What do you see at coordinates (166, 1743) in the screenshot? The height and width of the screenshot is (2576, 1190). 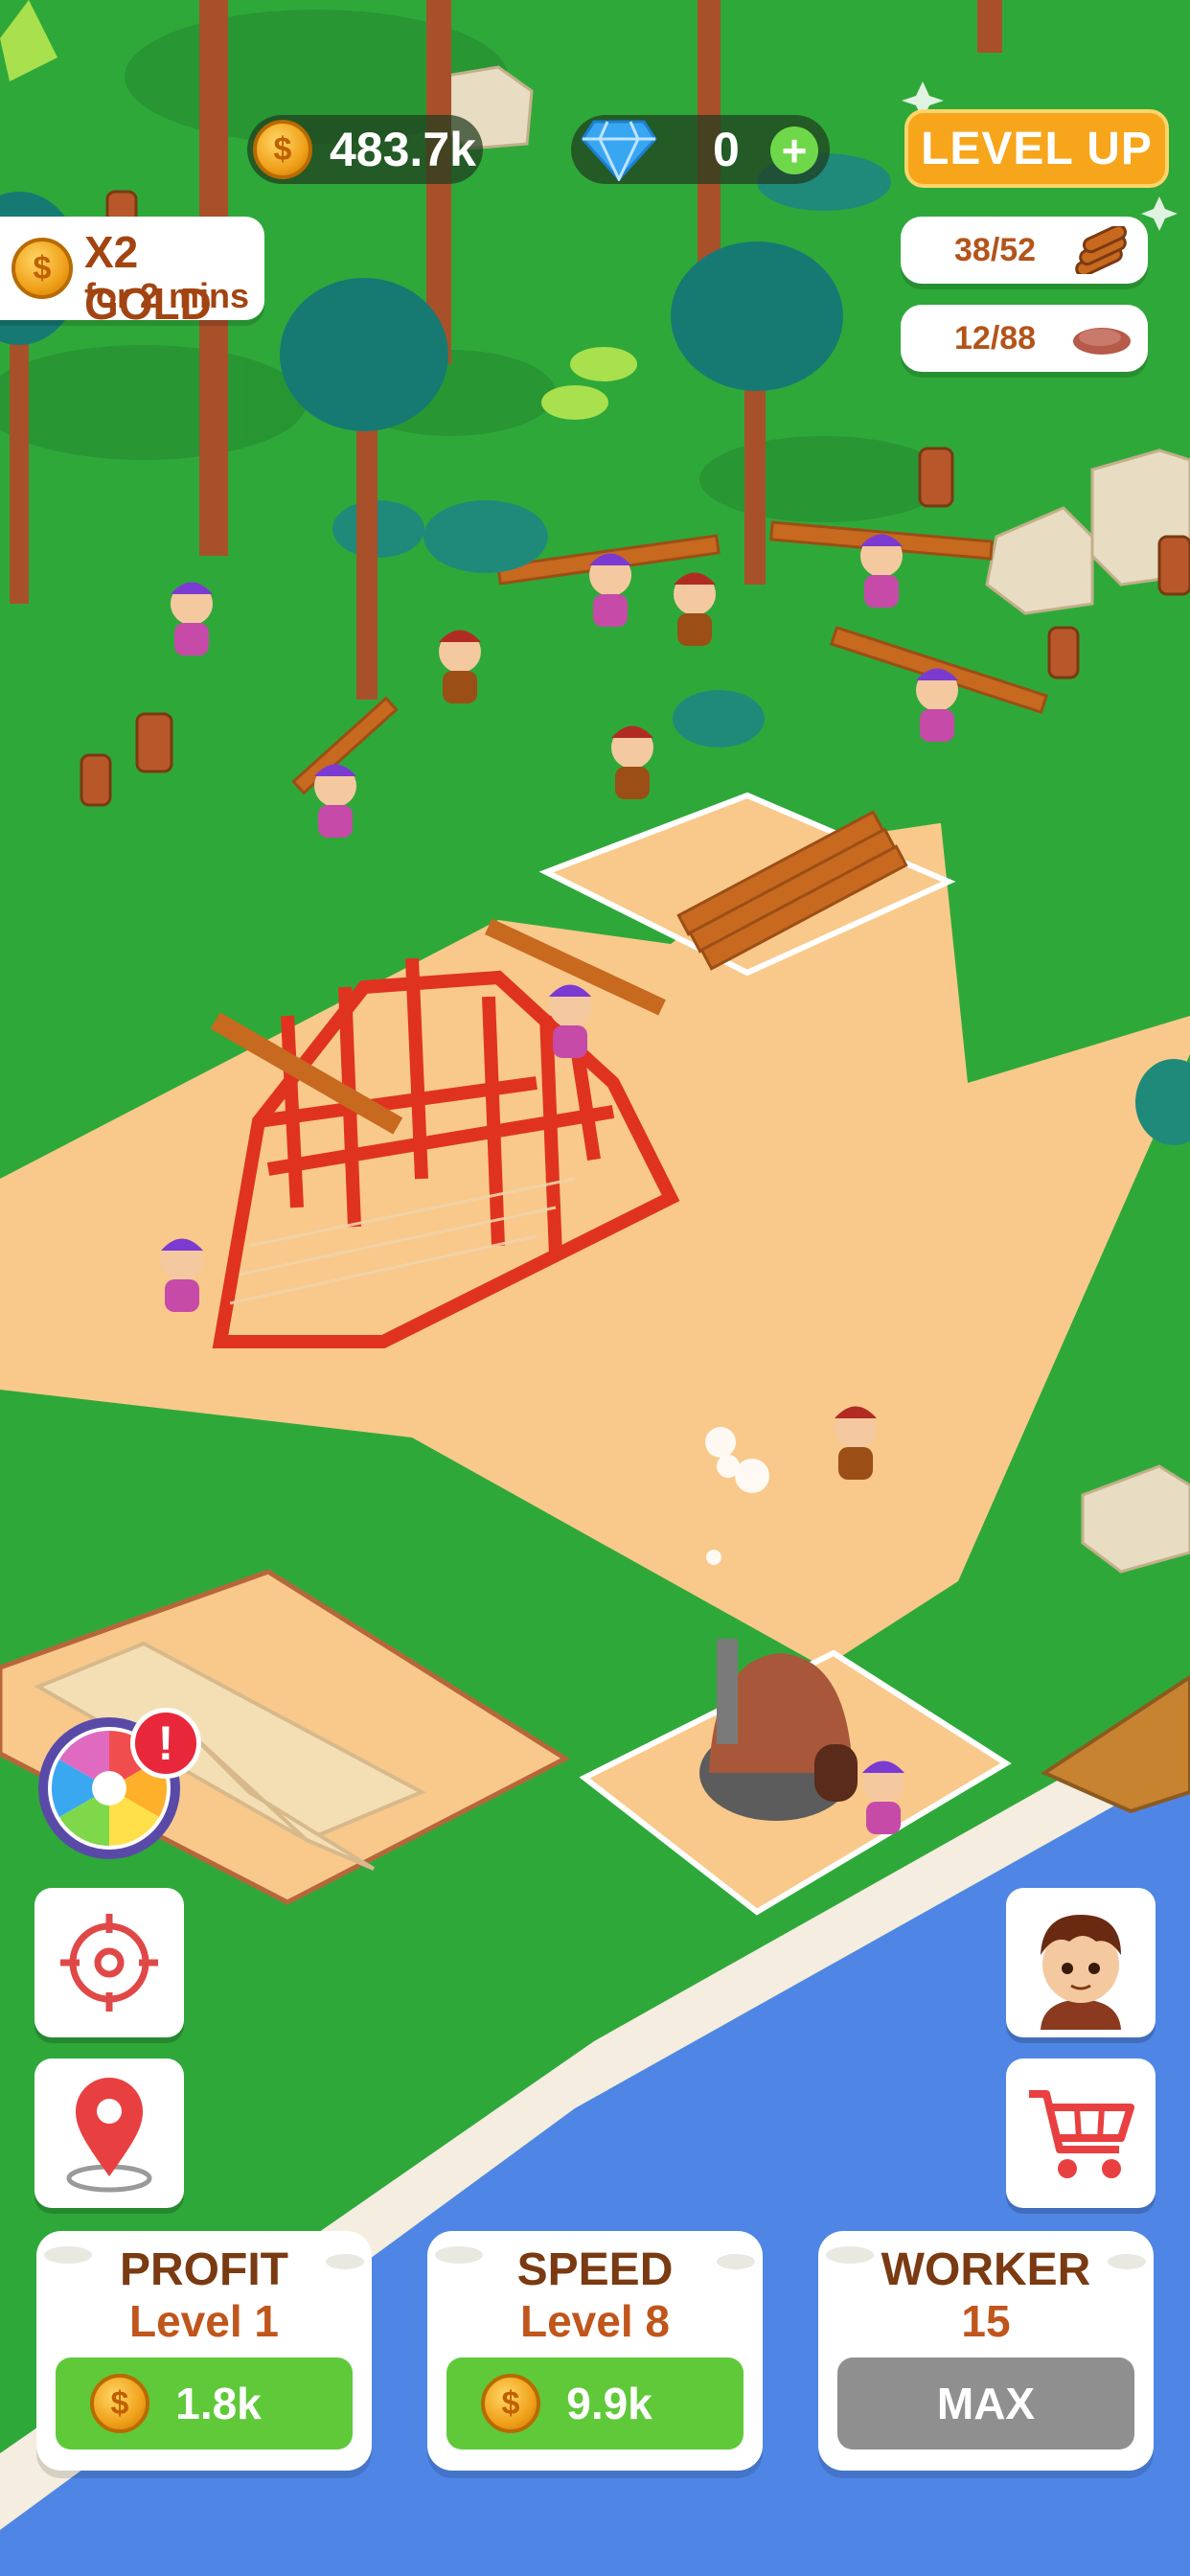 I see `exclamation-icon: !` at bounding box center [166, 1743].